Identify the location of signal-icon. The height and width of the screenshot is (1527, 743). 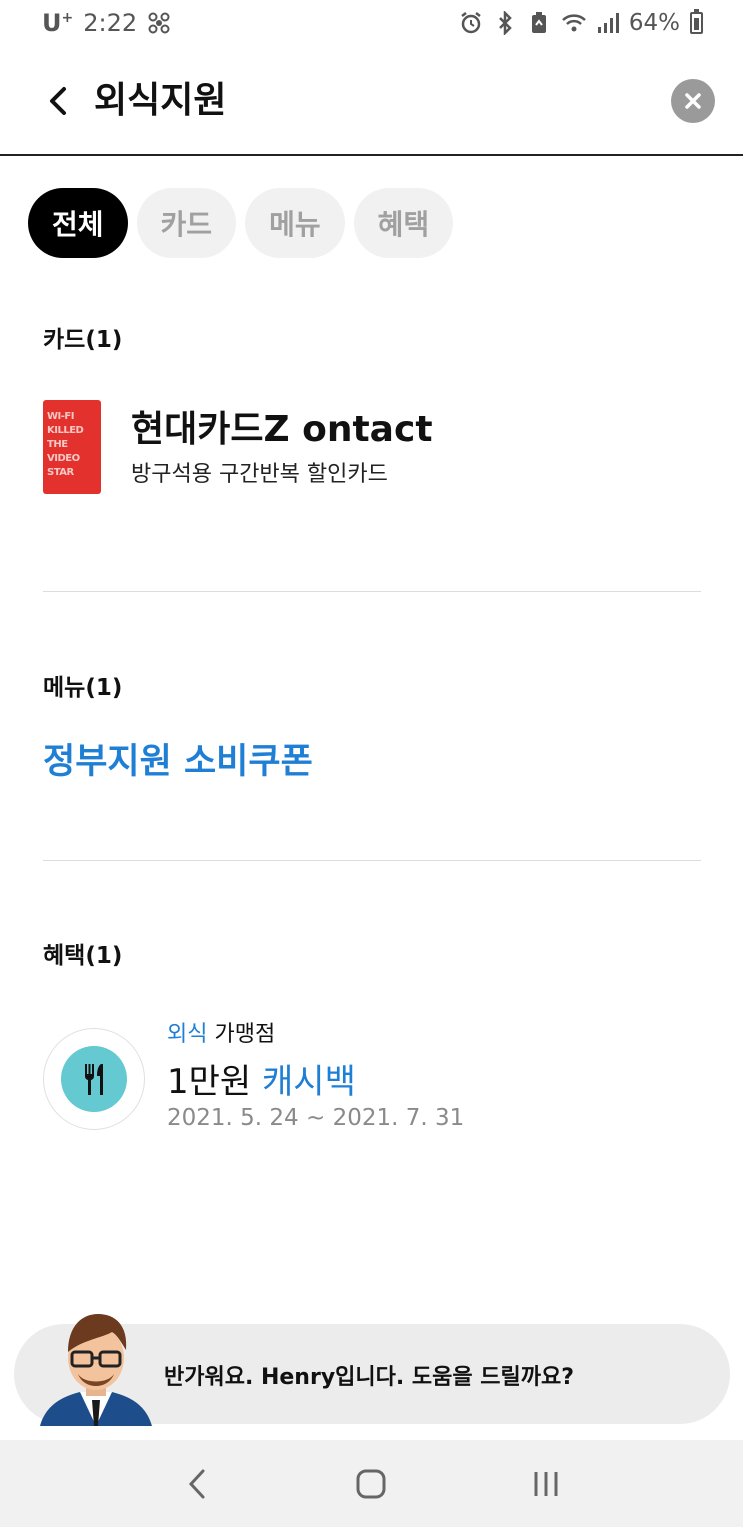
(607, 23).